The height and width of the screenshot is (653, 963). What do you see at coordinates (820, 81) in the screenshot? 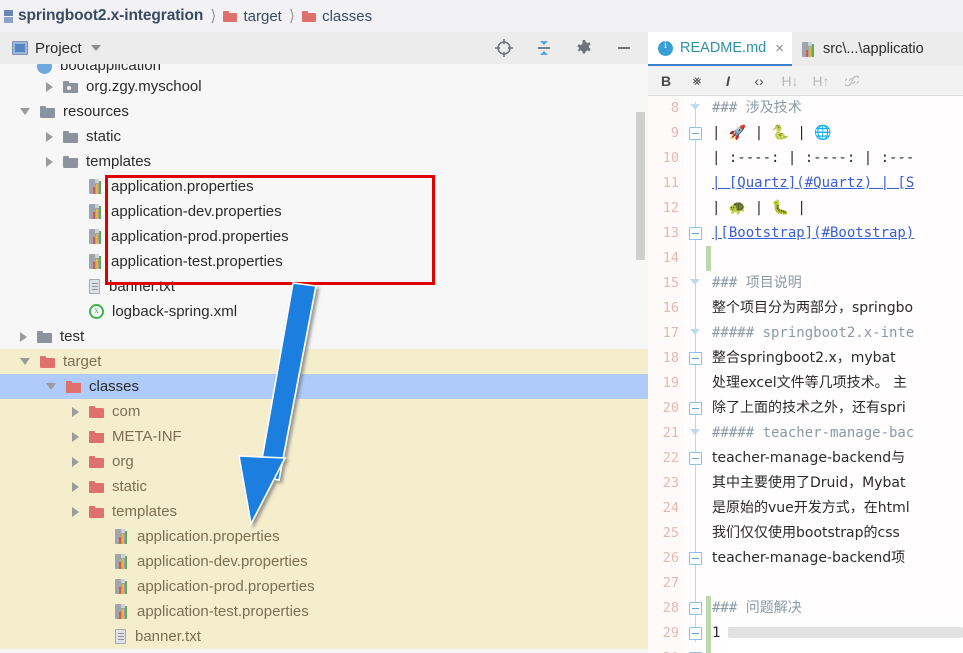
I see `heading-up-button: H↑` at bounding box center [820, 81].